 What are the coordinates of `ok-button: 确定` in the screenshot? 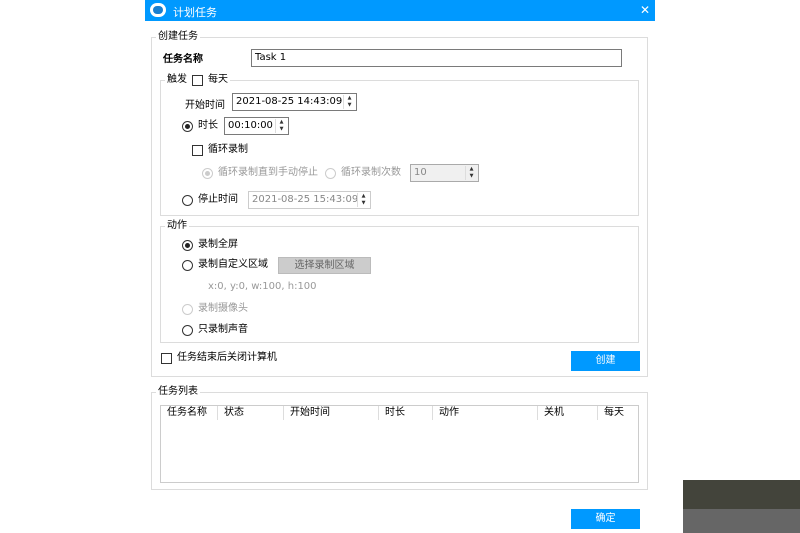 It's located at (605, 519).